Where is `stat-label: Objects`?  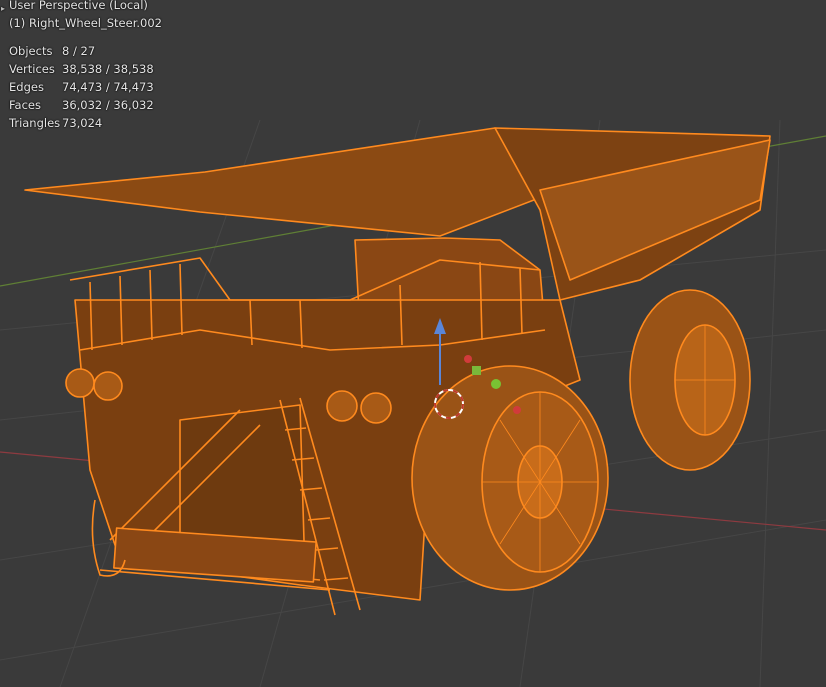 stat-label: Objects is located at coordinates (31, 51).